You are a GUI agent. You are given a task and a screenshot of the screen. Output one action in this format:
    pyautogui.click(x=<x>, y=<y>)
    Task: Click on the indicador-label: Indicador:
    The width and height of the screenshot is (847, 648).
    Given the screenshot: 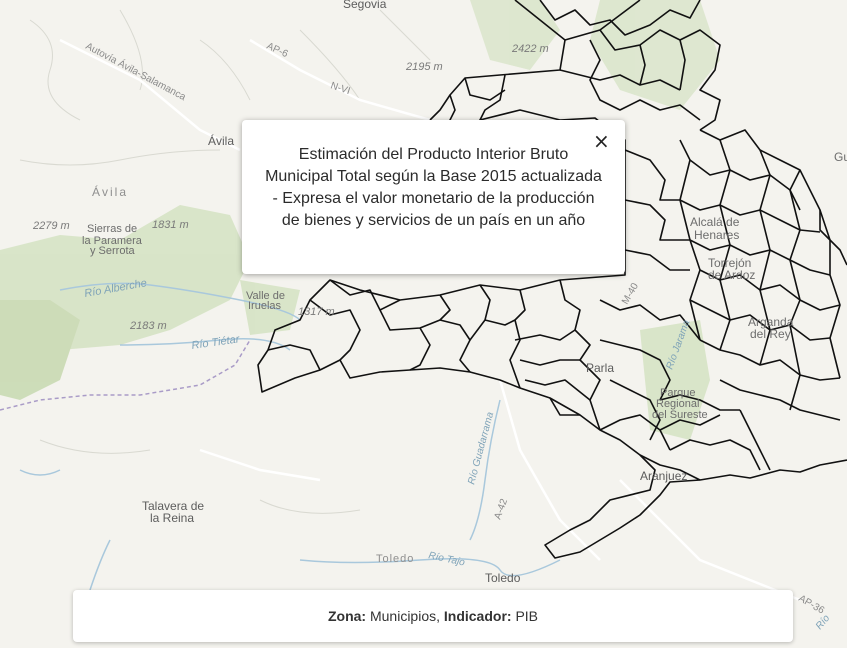 What is the action you would take?
    pyautogui.click(x=477, y=616)
    